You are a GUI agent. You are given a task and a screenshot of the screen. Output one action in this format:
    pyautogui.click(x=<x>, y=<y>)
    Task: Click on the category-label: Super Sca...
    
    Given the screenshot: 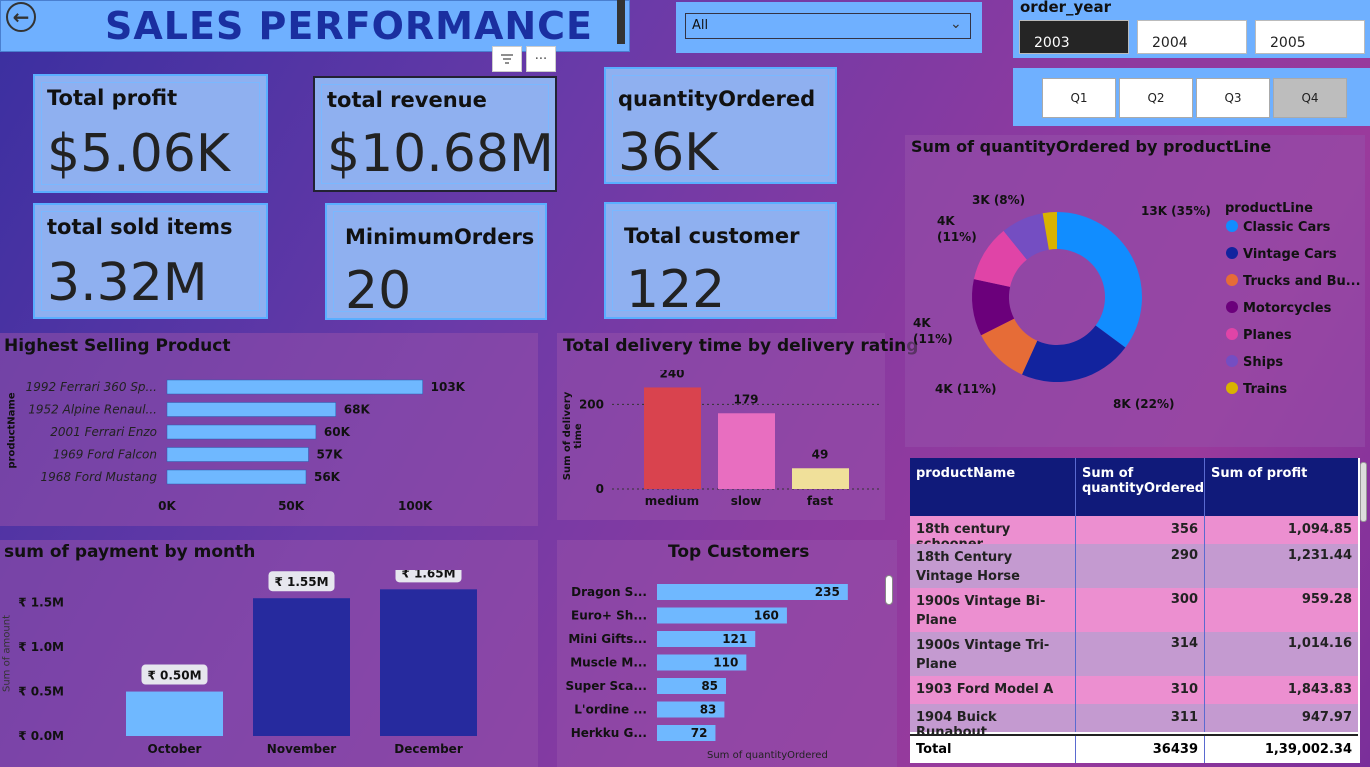 What is the action you would take?
    pyautogui.click(x=606, y=686)
    